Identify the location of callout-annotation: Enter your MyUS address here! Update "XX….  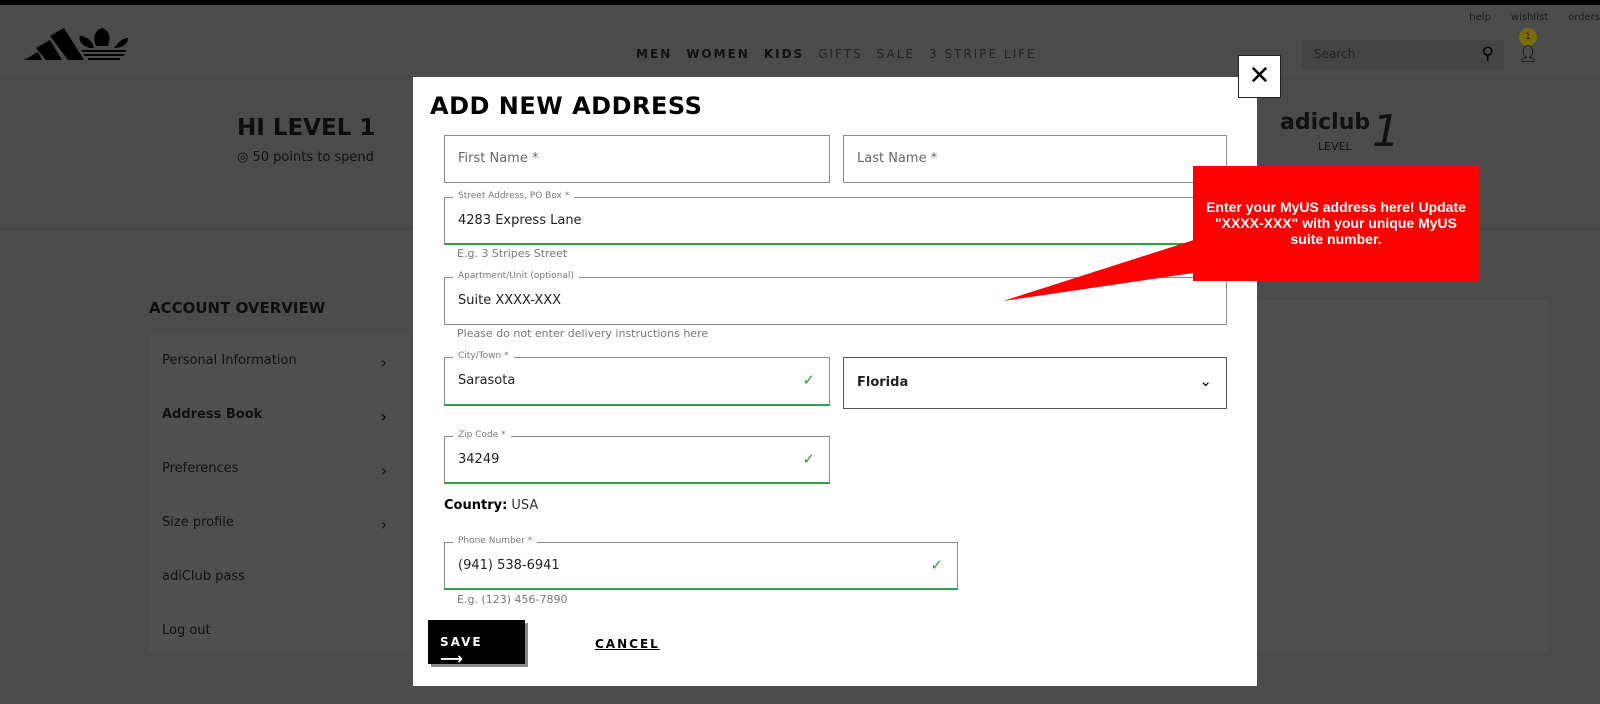
(1336, 223).